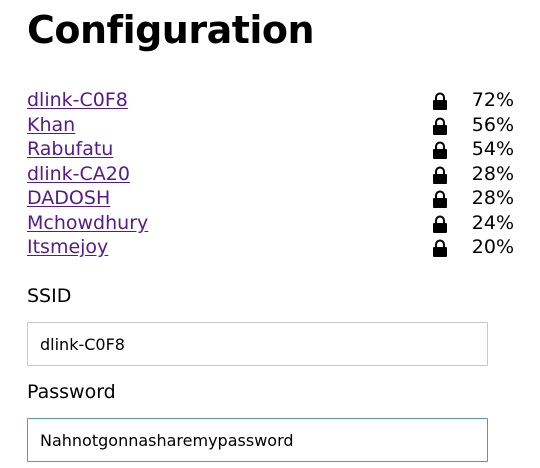 This screenshot has height=468, width=540. What do you see at coordinates (270, 198) in the screenshot?
I see `network-row: DADOSH 28%` at bounding box center [270, 198].